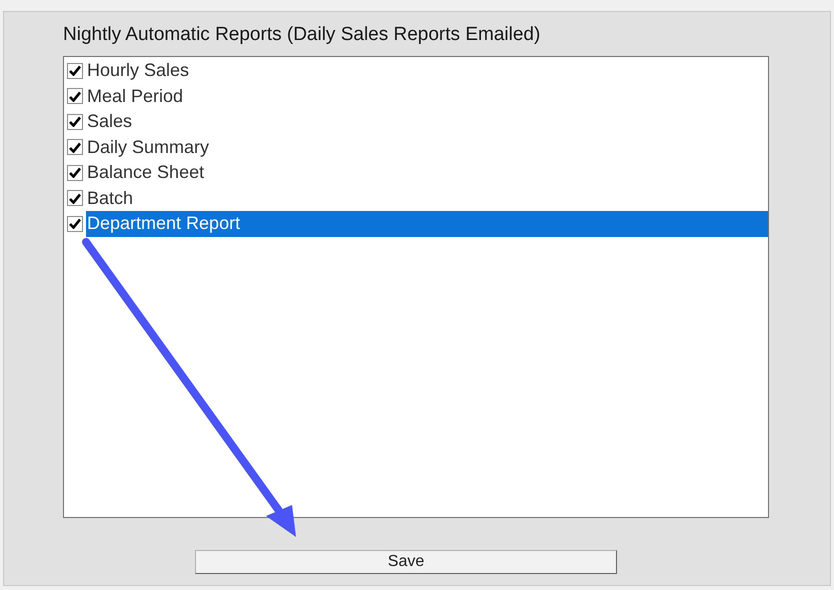 Image resolution: width=834 pixels, height=590 pixels. I want to click on section-title: Nightly Automatic Reports (Daily Sales Reports Emailed), so click(302, 35).